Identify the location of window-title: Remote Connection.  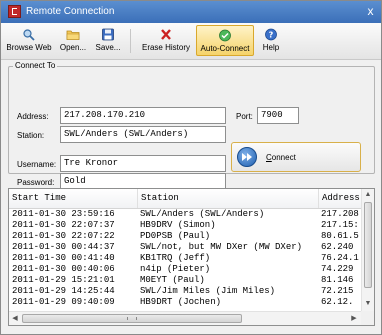
(70, 11).